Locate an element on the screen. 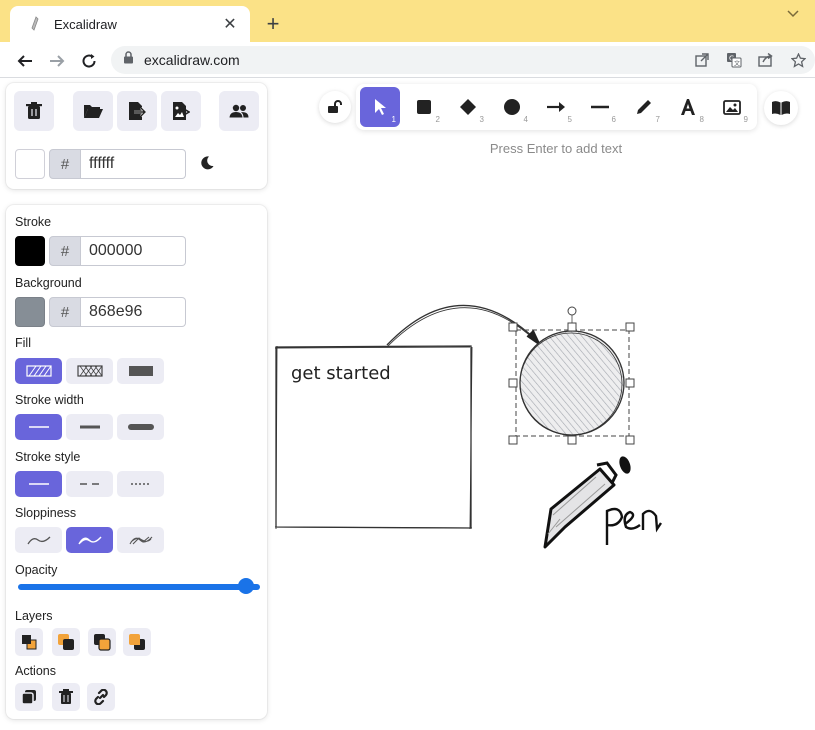  ellipse-shape is located at coordinates (572, 383).